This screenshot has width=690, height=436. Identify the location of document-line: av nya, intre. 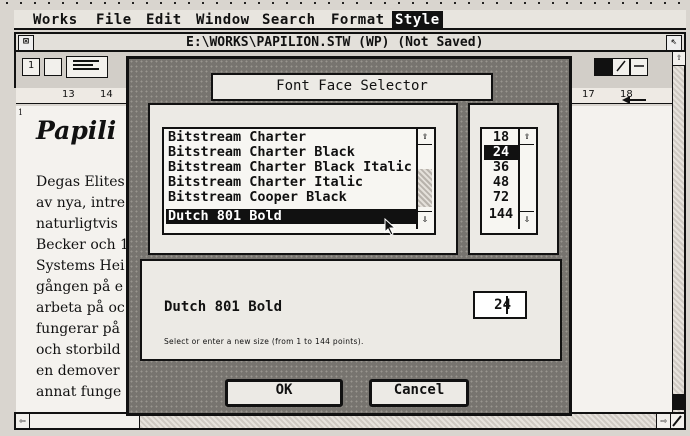
(80, 203).